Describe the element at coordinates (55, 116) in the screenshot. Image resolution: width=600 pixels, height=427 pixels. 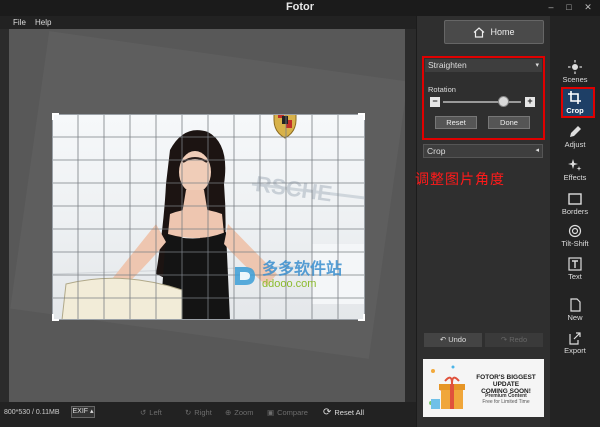
I see `crop-handle-top-left` at that location.